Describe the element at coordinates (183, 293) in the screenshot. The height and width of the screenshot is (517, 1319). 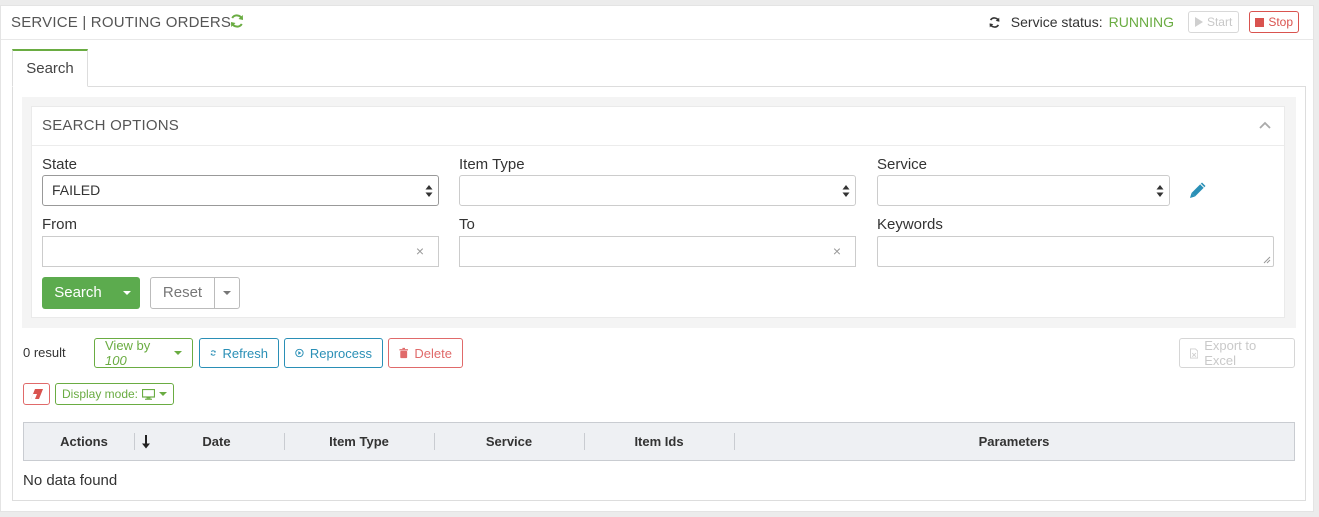
I see `reset-button-label: Reset` at that location.